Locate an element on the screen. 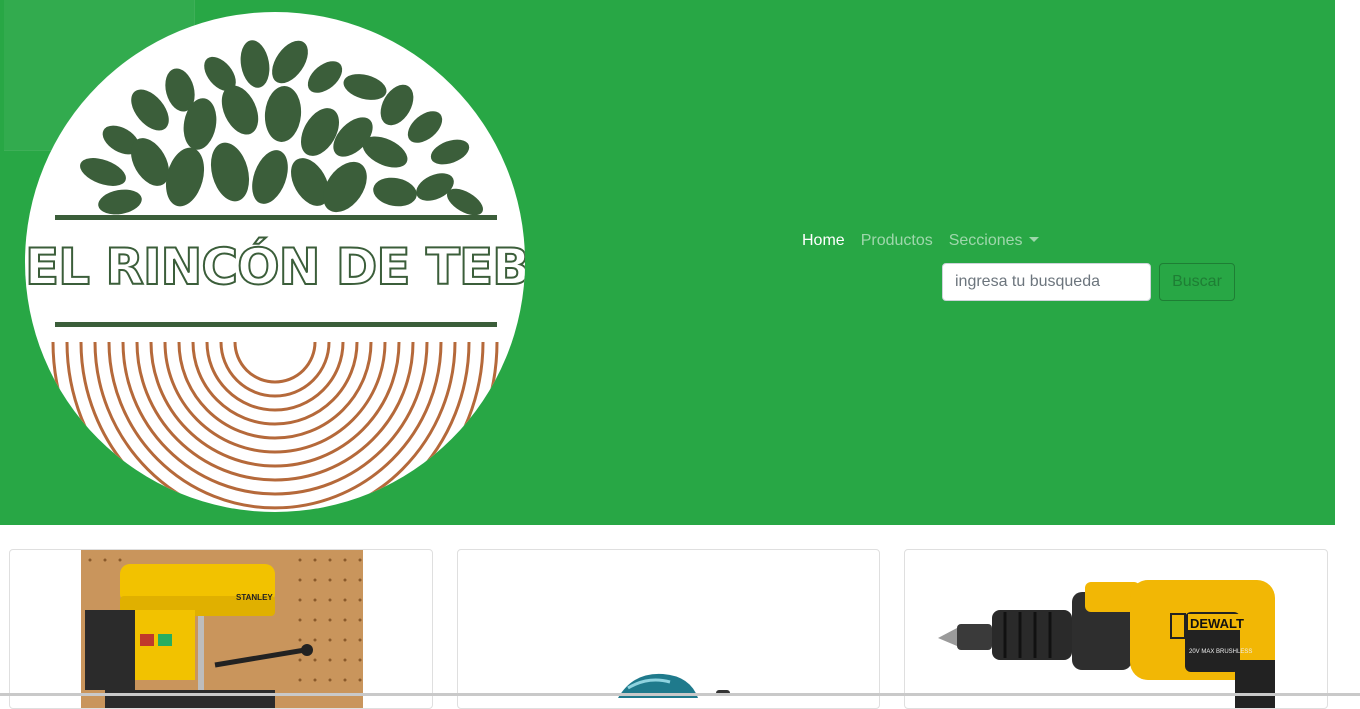  search-input is located at coordinates (1046, 282).